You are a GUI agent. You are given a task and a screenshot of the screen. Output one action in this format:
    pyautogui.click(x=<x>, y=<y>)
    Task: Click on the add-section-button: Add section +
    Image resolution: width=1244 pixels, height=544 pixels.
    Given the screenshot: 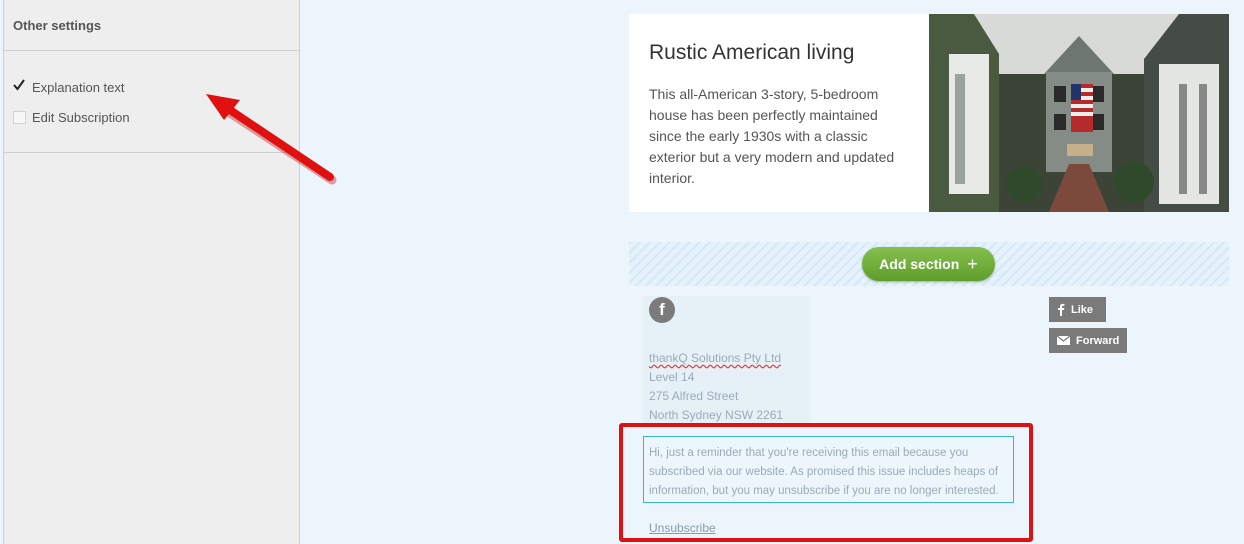 What is the action you would take?
    pyautogui.click(x=928, y=264)
    